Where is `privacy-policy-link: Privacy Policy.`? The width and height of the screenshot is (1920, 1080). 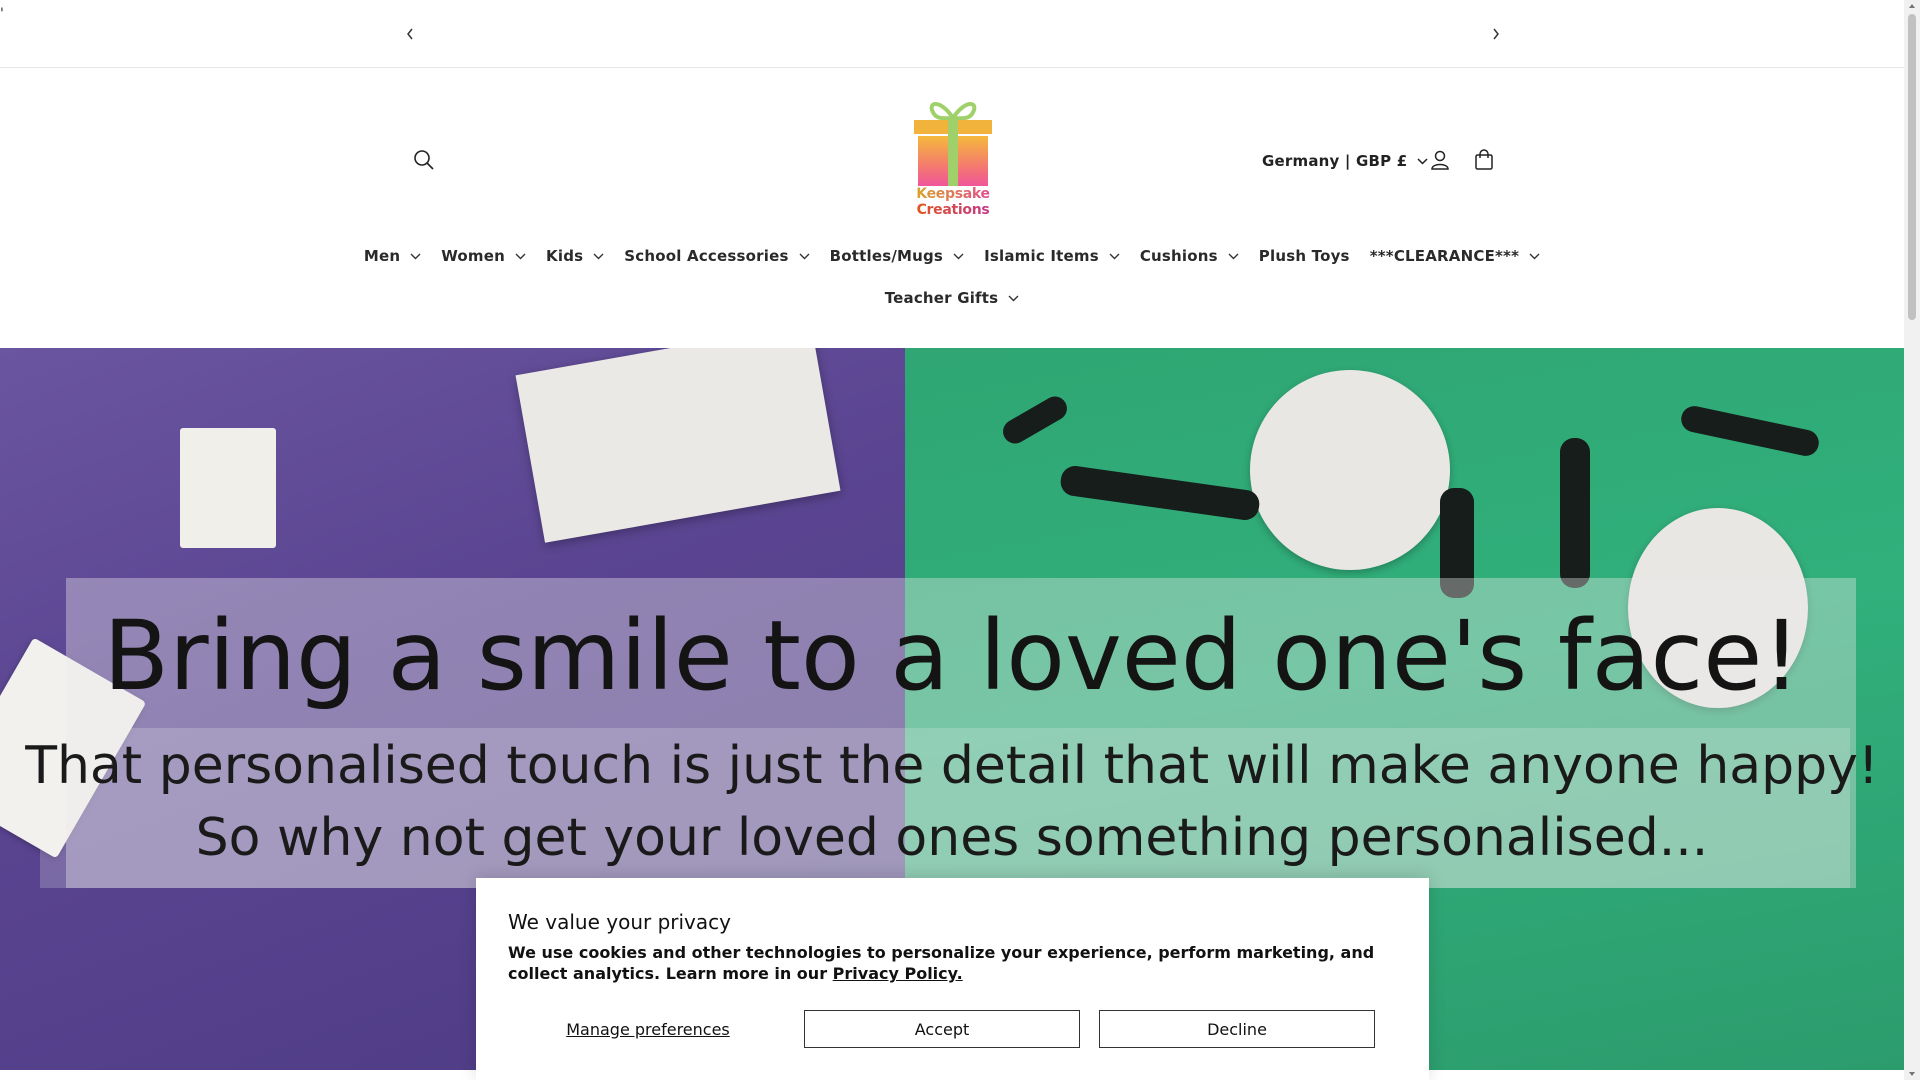
privacy-policy-link: Privacy Policy. is located at coordinates (898, 973).